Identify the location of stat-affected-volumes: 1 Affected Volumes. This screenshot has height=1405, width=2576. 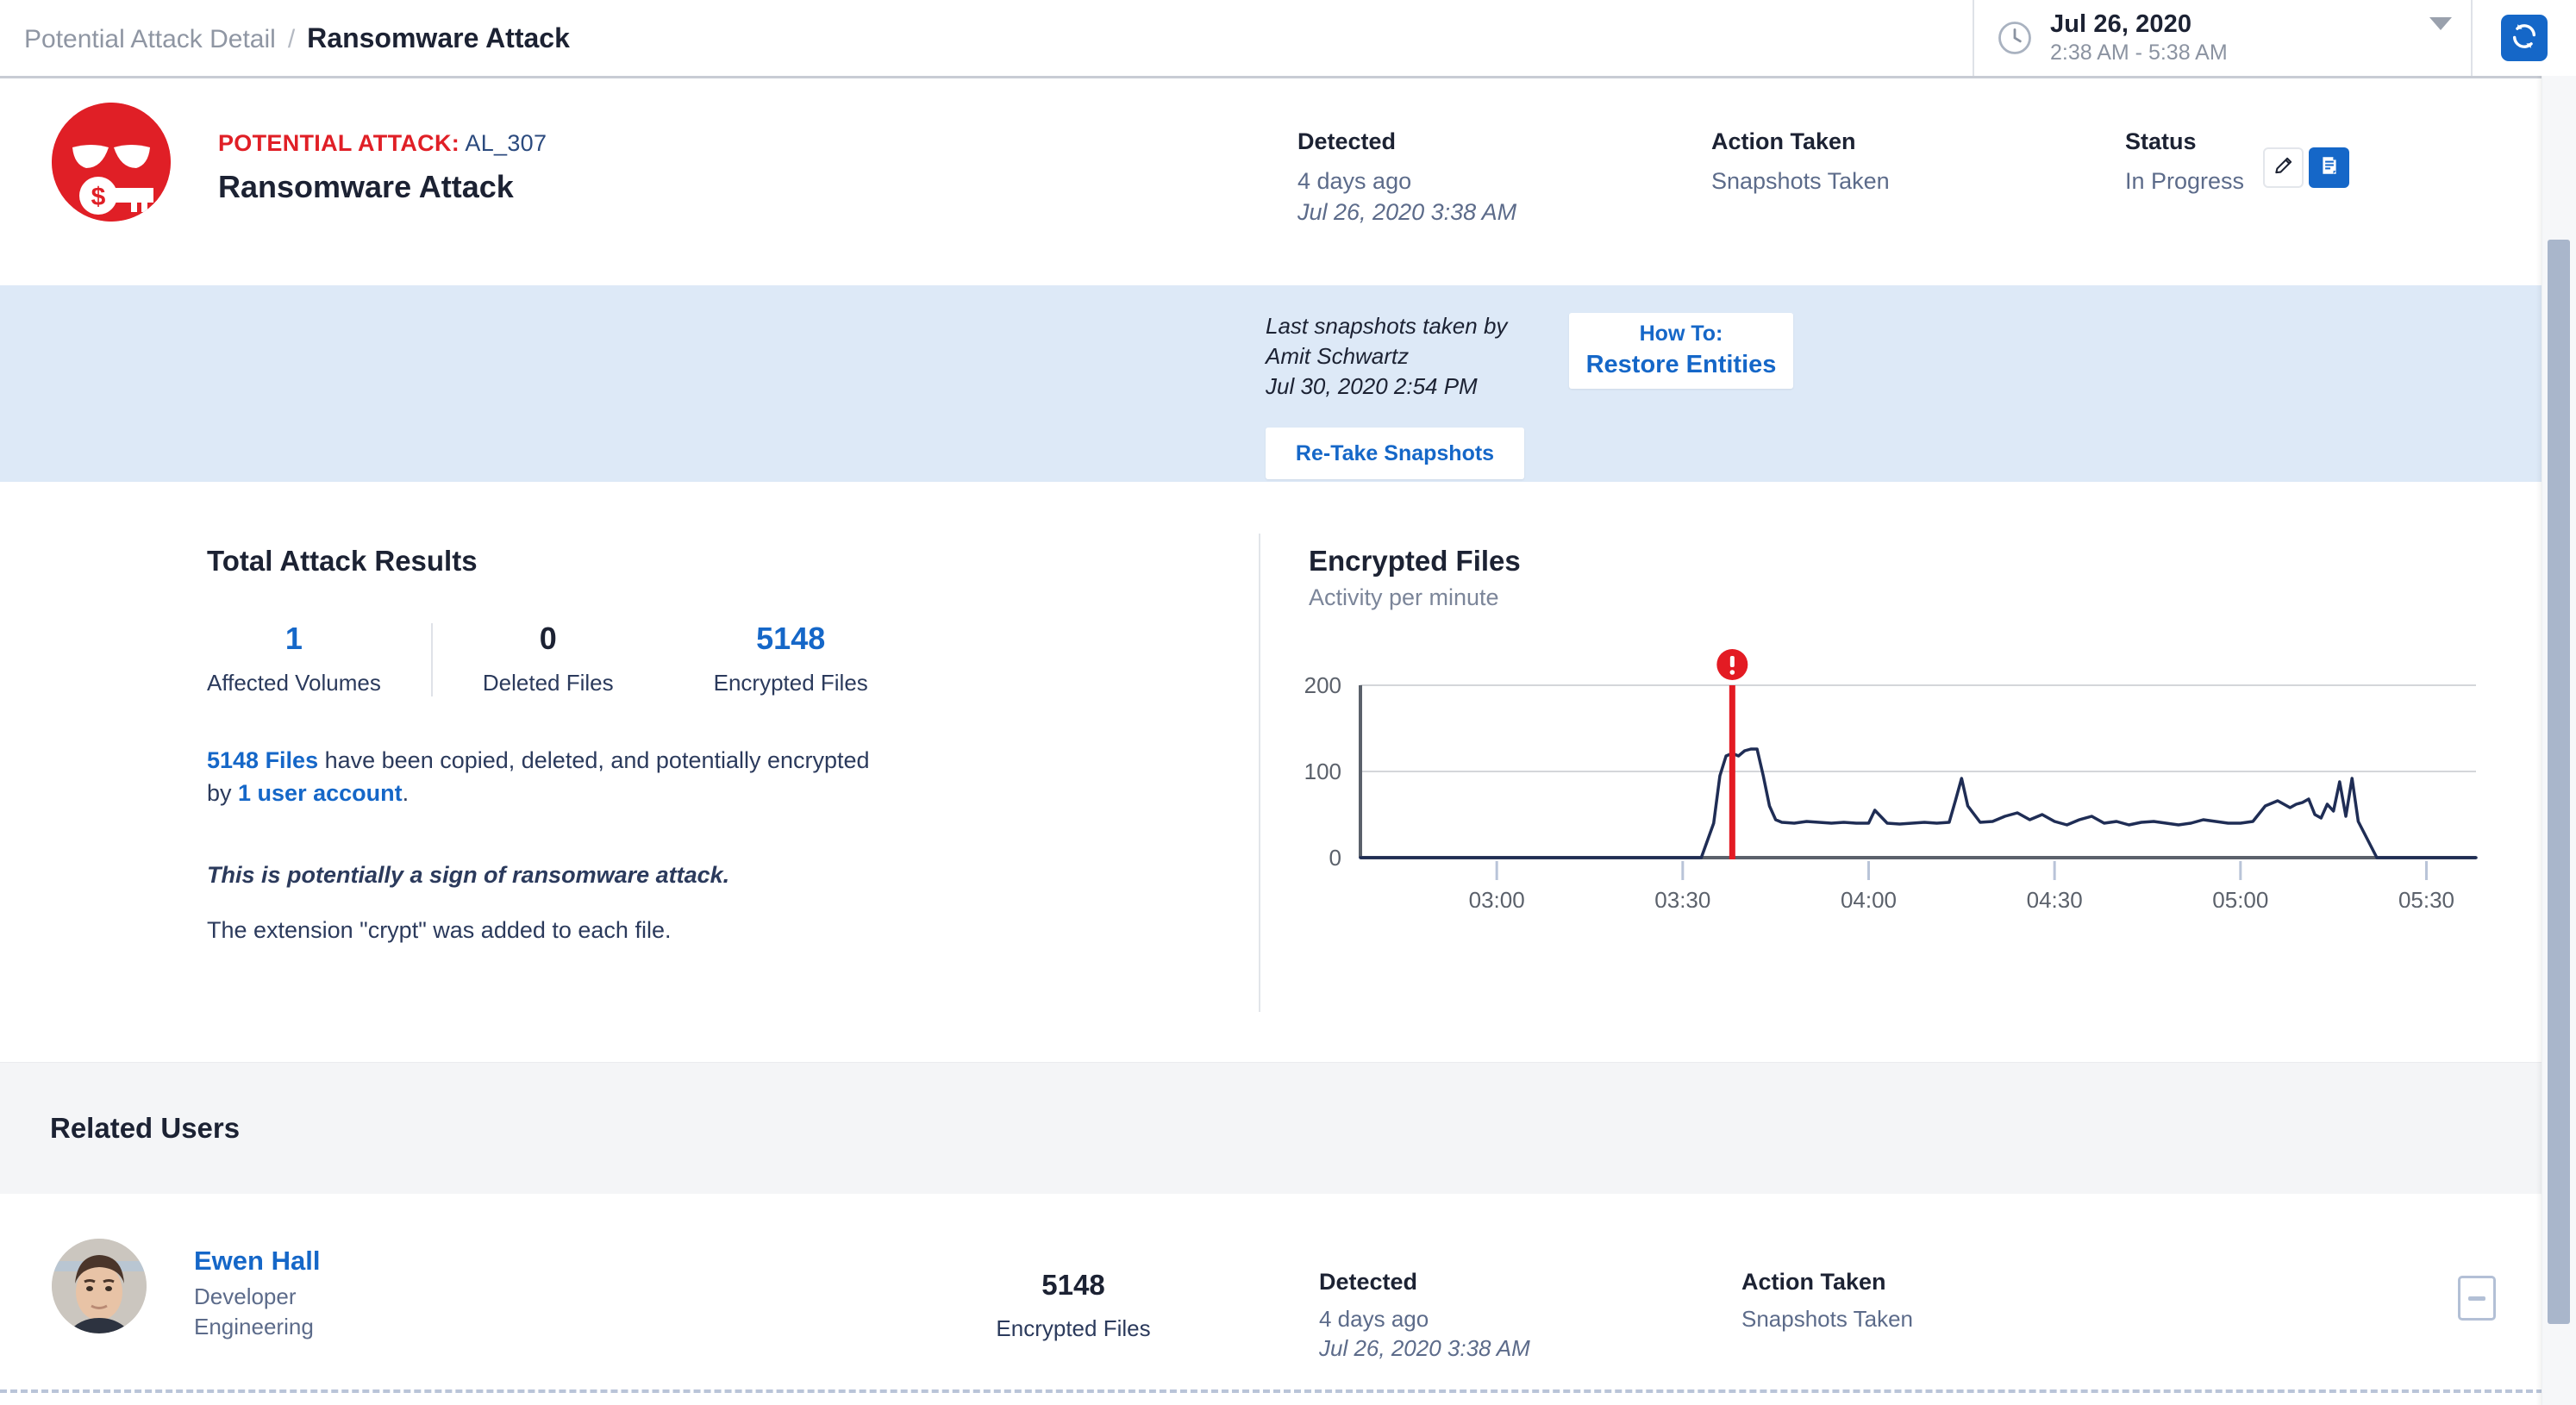
(319, 659).